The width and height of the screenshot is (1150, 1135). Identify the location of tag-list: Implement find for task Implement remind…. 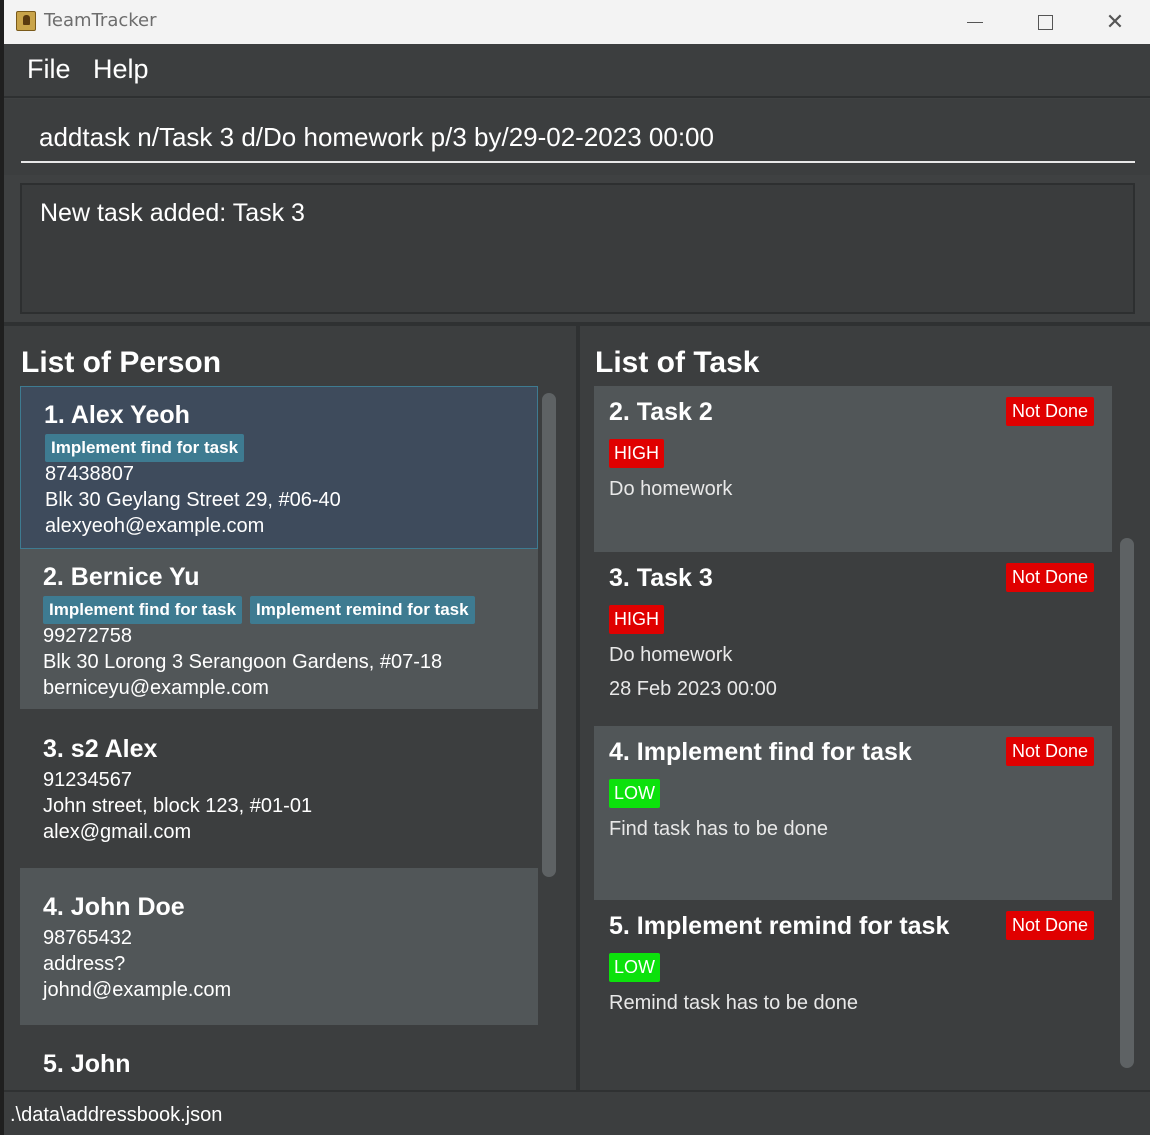
(259, 610).